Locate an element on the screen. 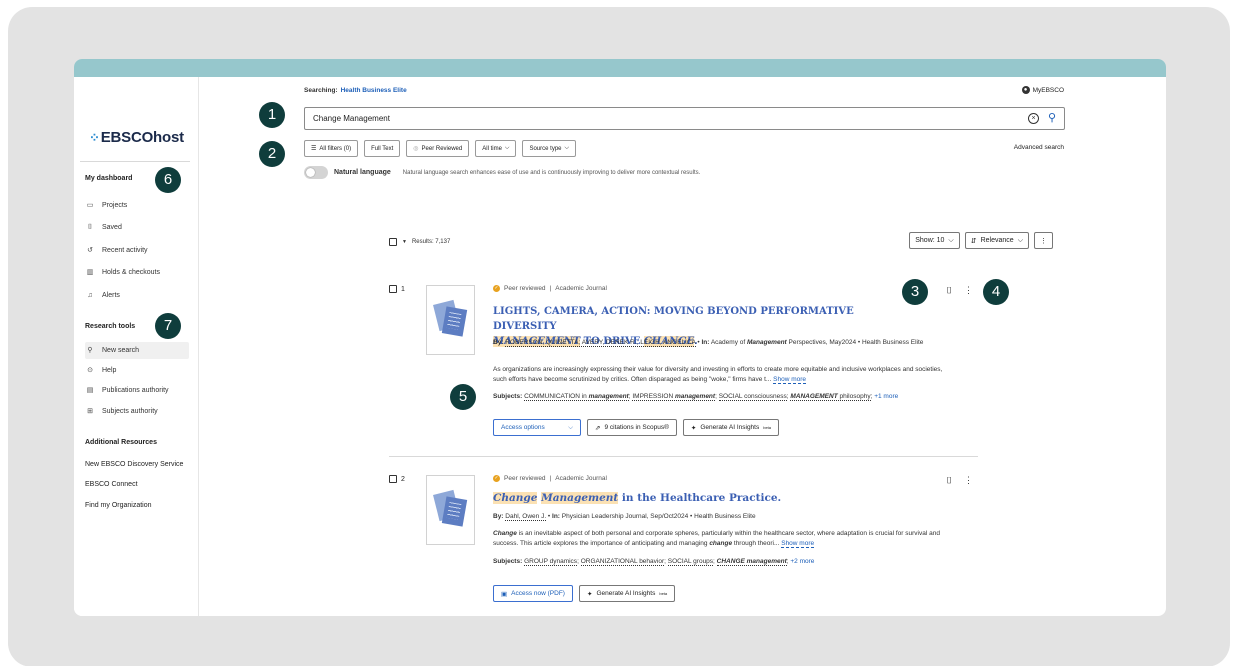 This screenshot has height=666, width=1233. subject-link: MANAGEMENT philosophy is located at coordinates (830, 397).